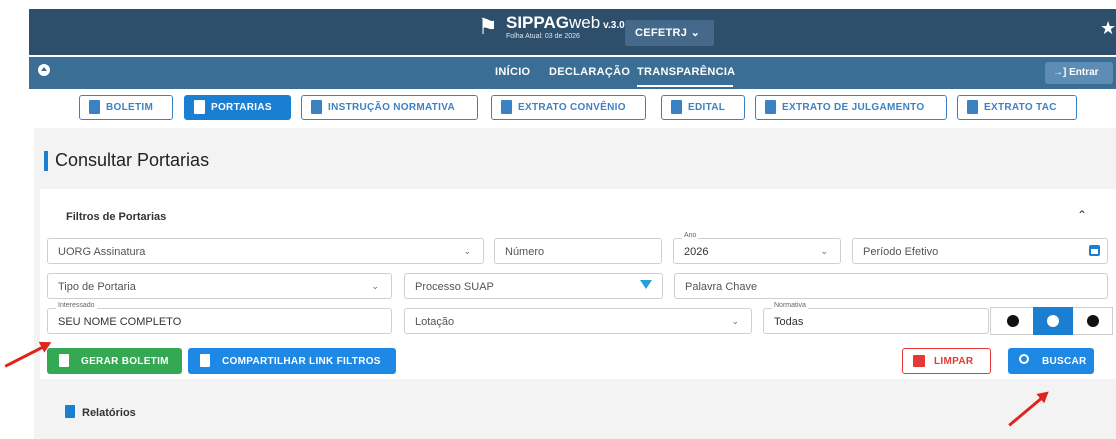 The height and width of the screenshot is (439, 1116). Describe the element at coordinates (1060, 72) in the screenshot. I see `login-icon: →]` at that location.